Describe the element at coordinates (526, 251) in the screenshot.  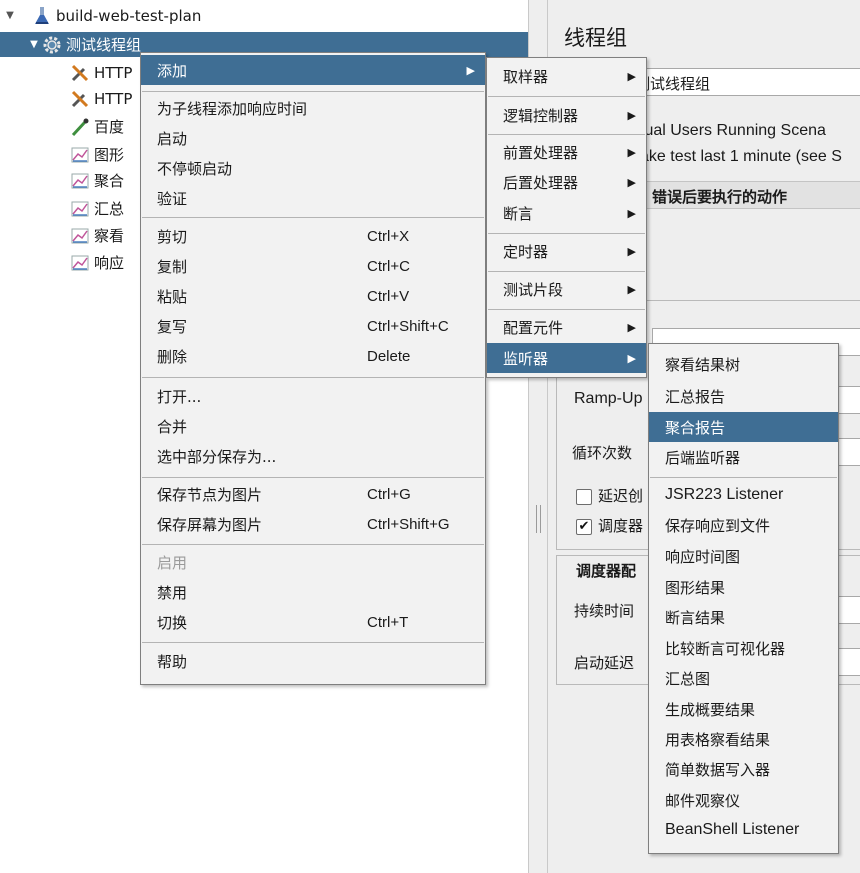
I see `menu-item-label: 定时器` at that location.